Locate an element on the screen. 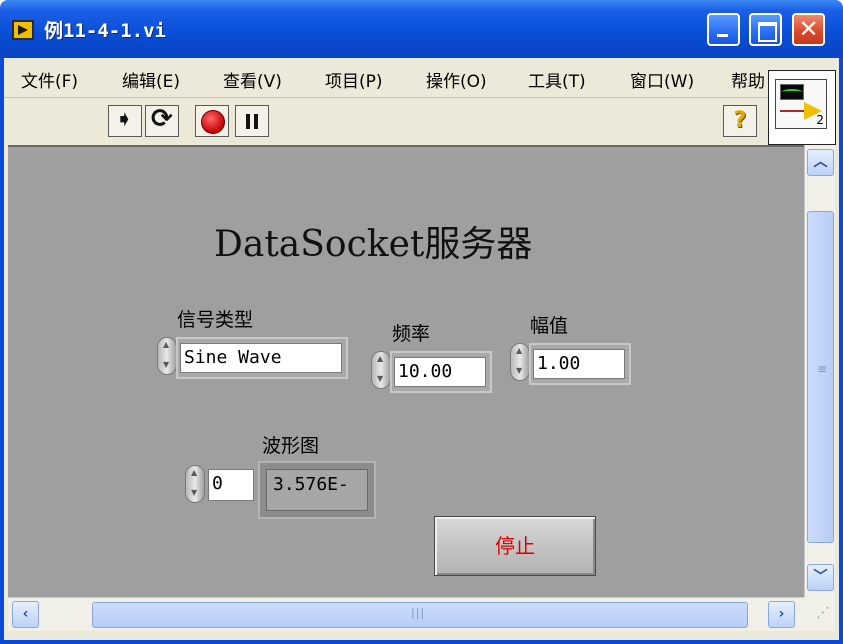  connector-pane-icon: 2 is located at coordinates (801, 104).